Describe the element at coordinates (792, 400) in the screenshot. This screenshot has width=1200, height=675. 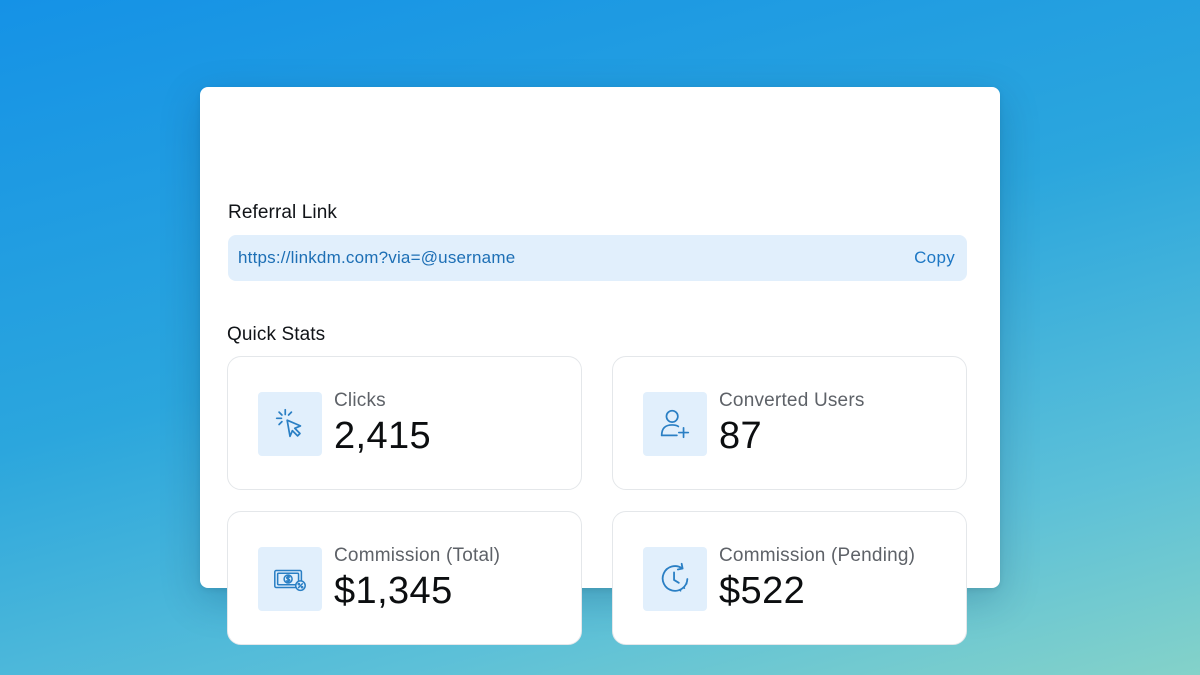
I see `stat-title-converted-users: Converted Users` at that location.